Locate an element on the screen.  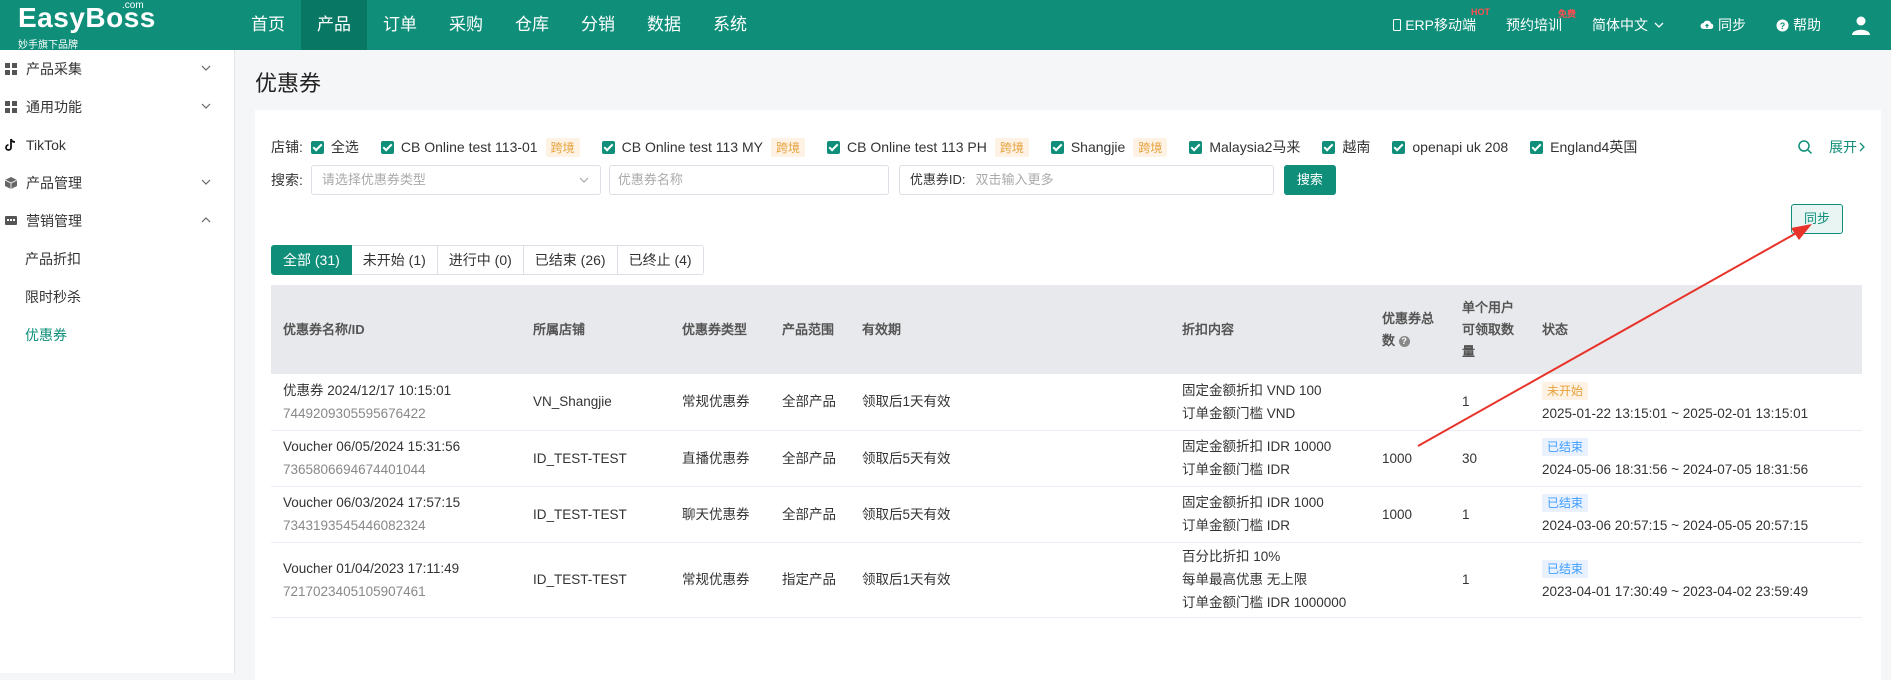
sidebar-item-label: 产品采集 is located at coordinates (54, 69).